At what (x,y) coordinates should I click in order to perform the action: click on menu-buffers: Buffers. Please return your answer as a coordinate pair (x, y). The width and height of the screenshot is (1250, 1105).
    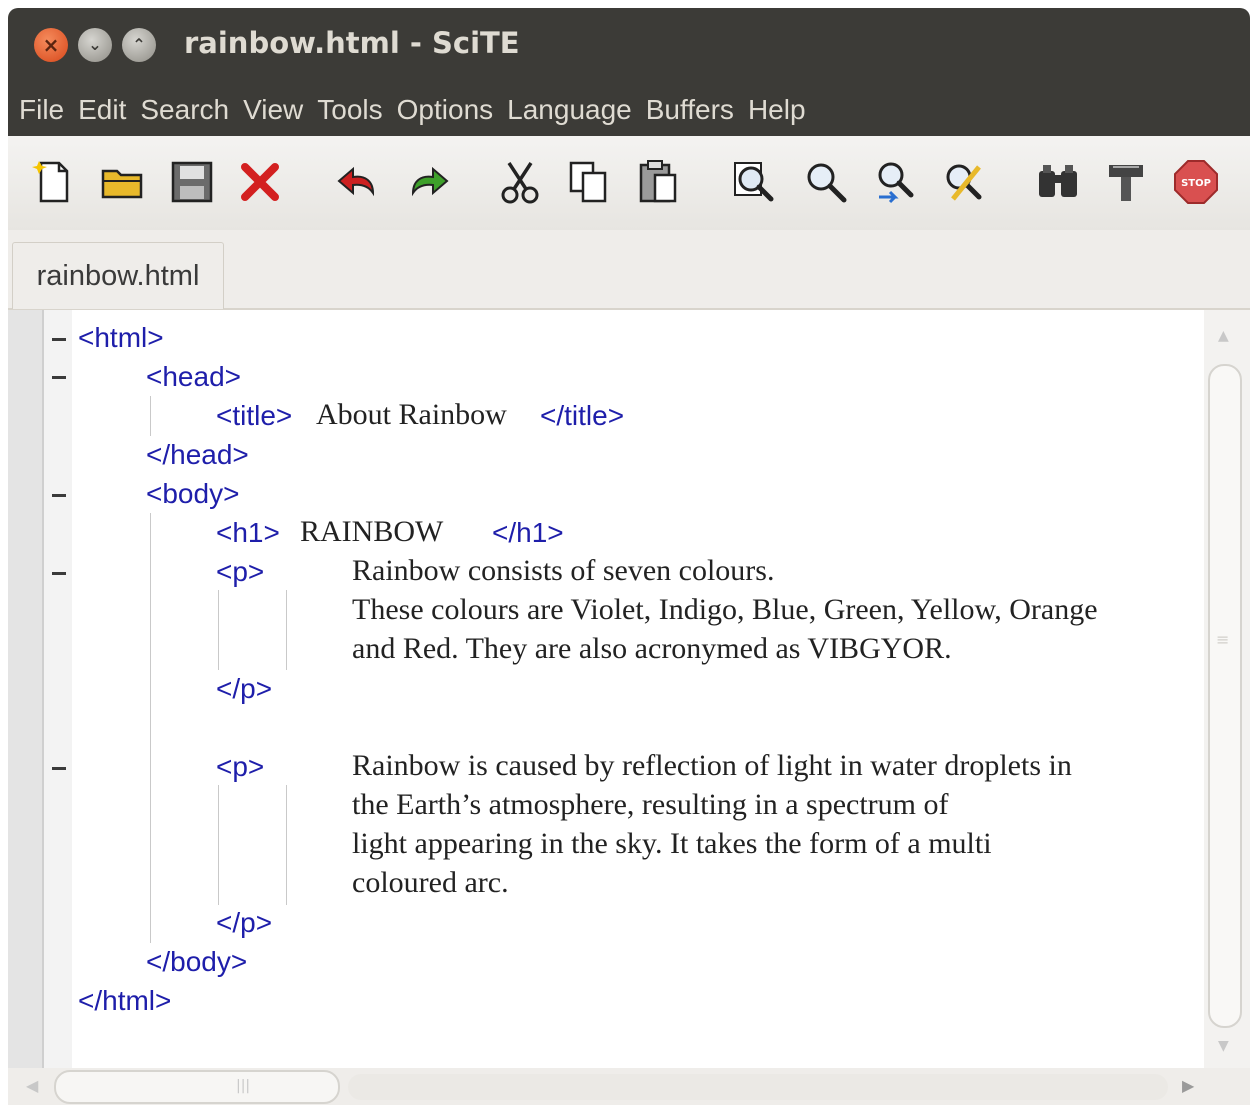
    Looking at the image, I should click on (690, 110).